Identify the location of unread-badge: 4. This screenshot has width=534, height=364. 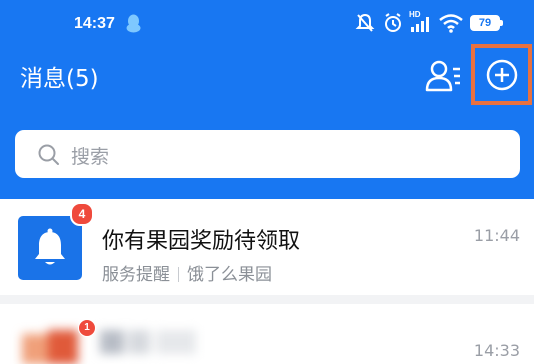
(82, 214).